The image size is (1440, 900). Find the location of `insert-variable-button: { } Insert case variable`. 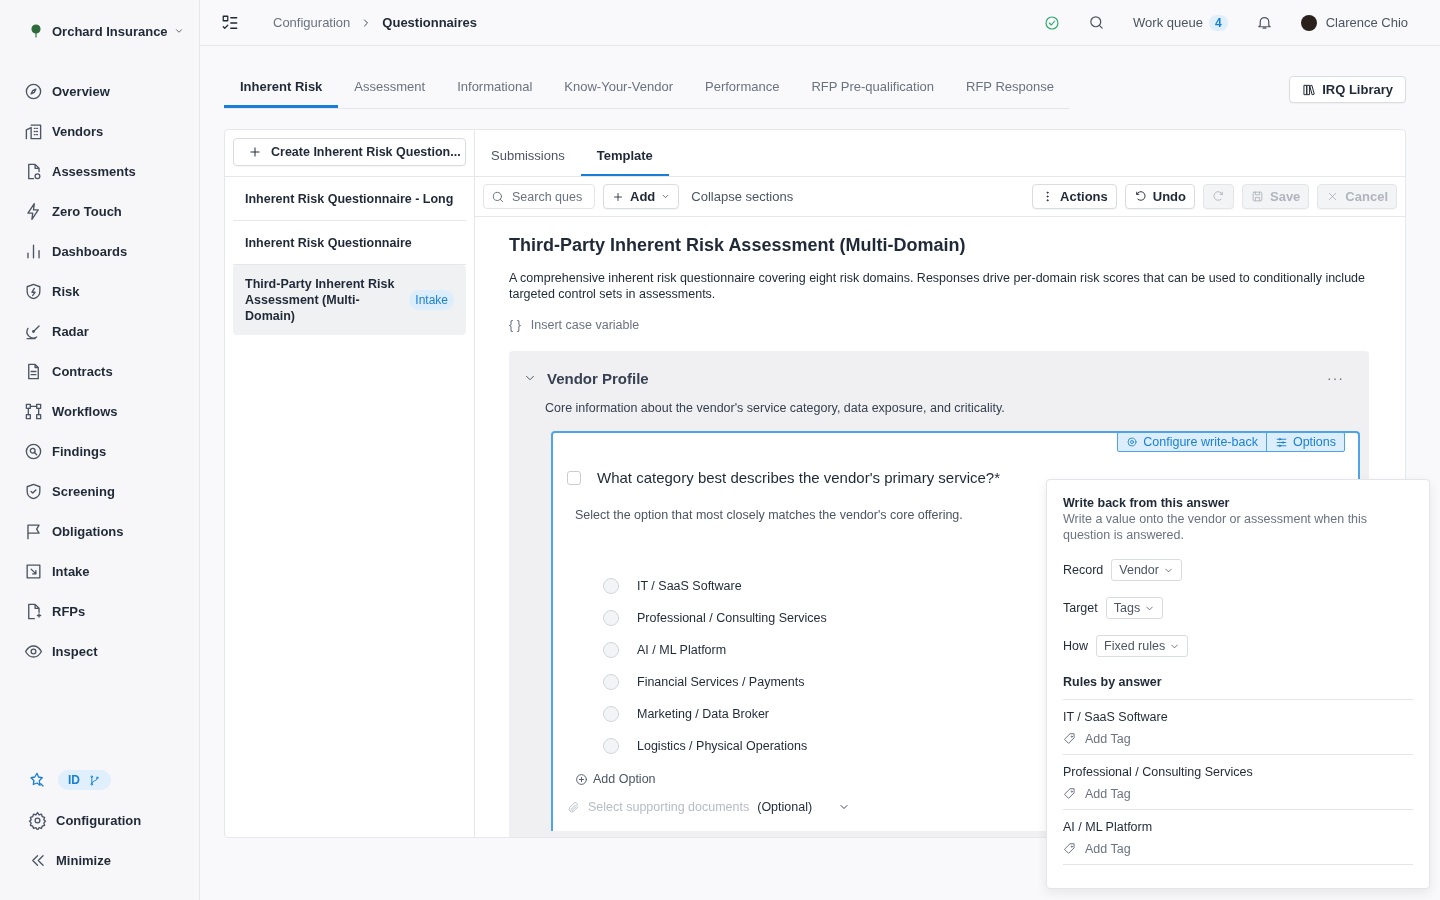

insert-variable-button: { } Insert case variable is located at coordinates (574, 325).